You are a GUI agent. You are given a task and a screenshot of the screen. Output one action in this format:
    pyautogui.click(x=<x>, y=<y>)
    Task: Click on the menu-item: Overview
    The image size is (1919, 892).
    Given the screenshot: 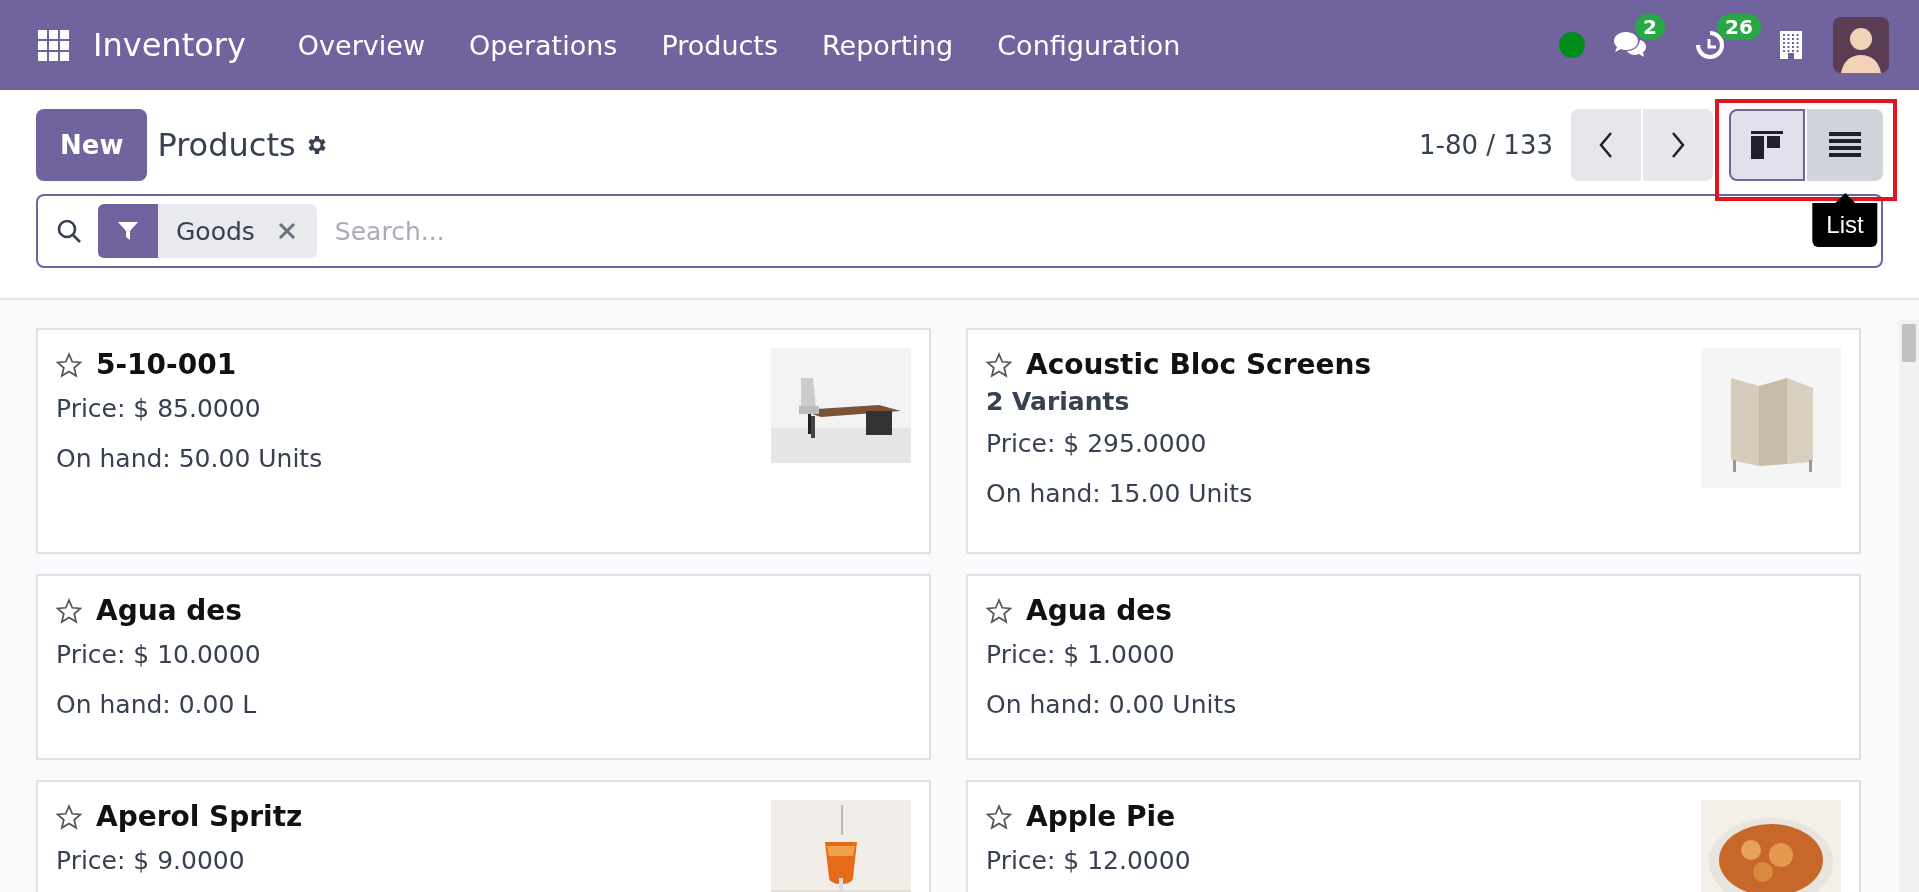 What is the action you would take?
    pyautogui.click(x=361, y=45)
    